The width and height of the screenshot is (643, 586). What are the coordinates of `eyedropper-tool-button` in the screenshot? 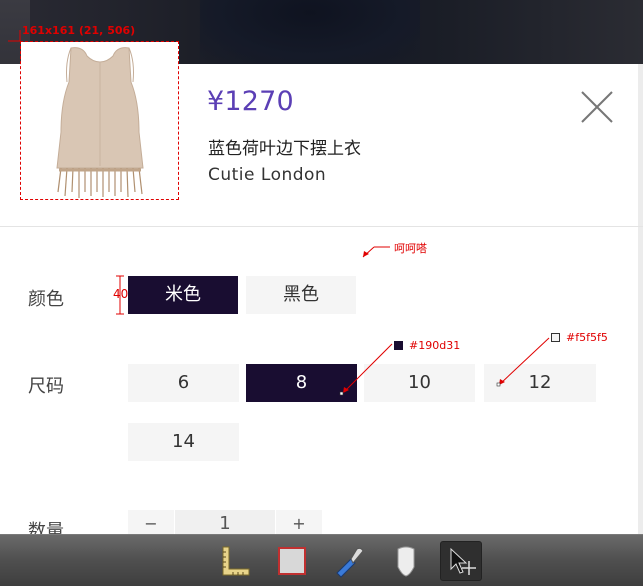 It's located at (349, 561).